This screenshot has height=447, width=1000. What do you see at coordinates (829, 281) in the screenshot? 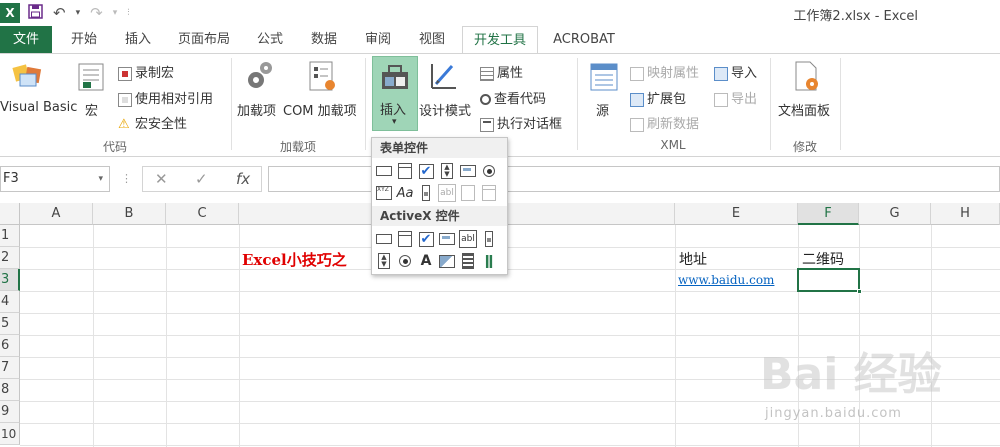
I see `selected-cell-f3` at bounding box center [829, 281].